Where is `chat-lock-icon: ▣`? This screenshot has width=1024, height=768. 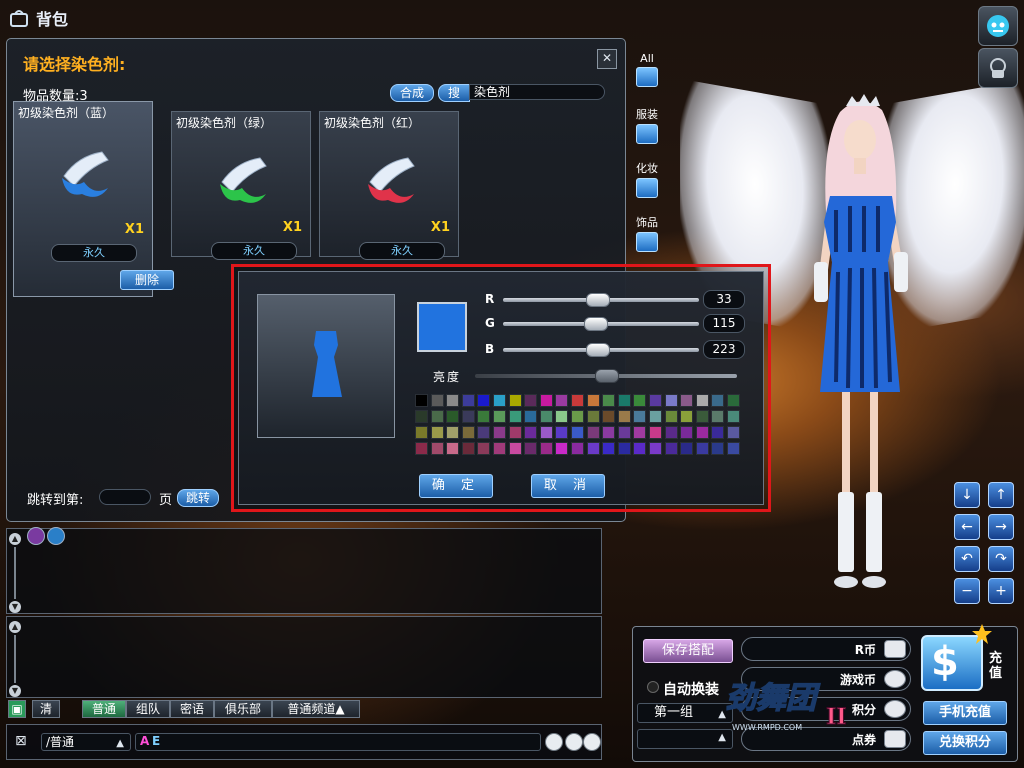 chat-lock-icon: ▣ is located at coordinates (17, 709).